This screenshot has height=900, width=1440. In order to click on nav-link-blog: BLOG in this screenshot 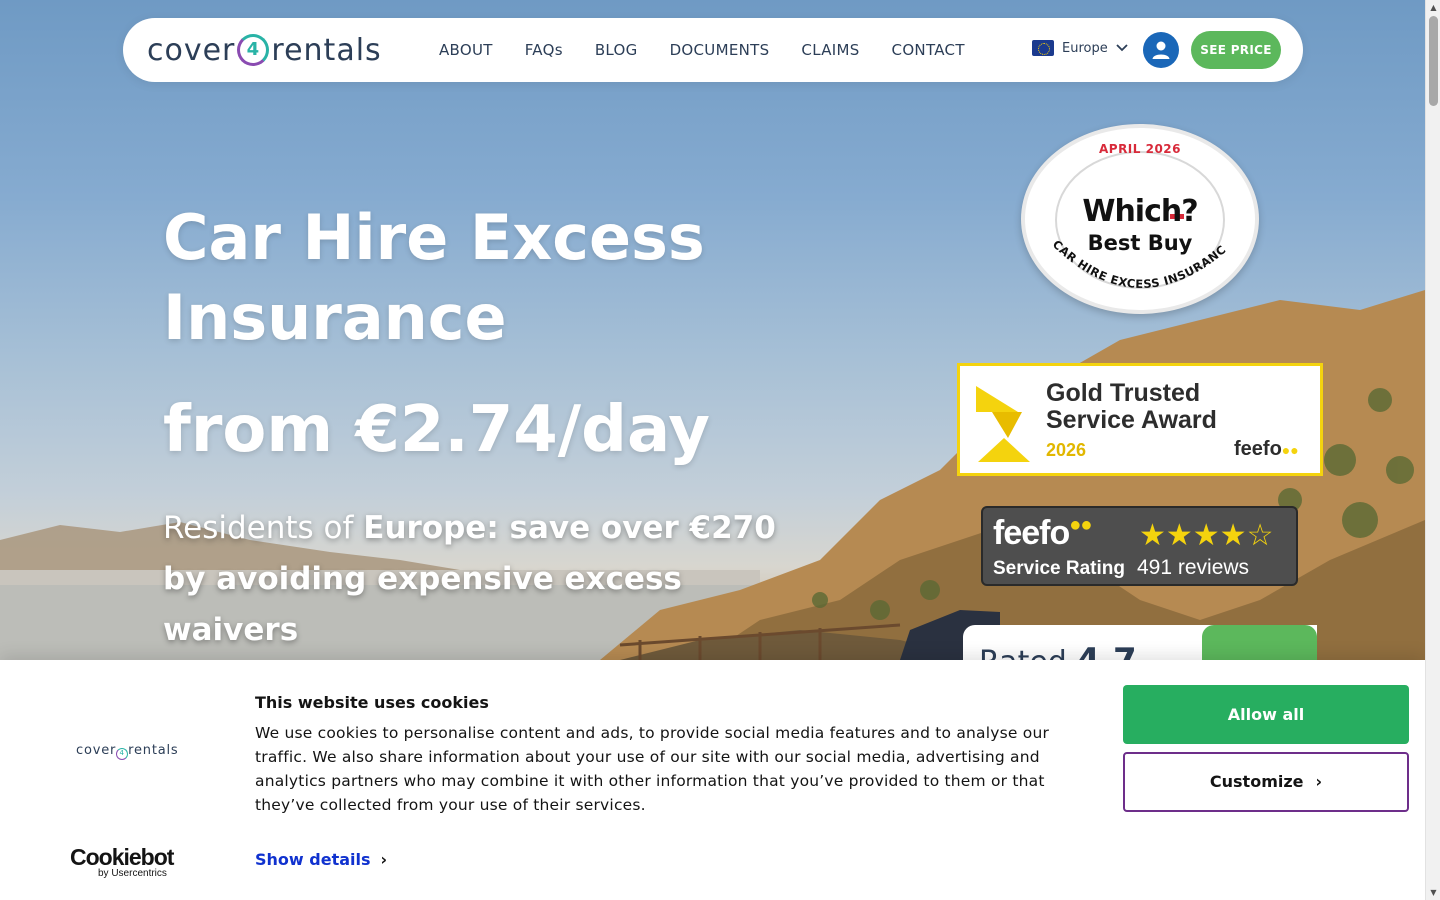, I will do `click(616, 50)`.